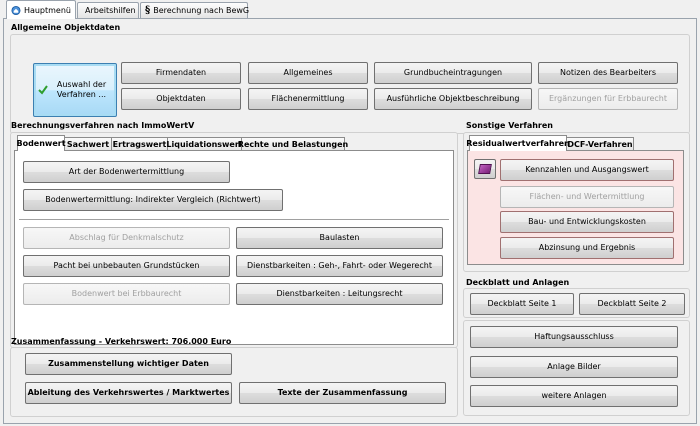 The image size is (700, 426). Describe the element at coordinates (587, 222) in the screenshot. I see `bau-entwicklungskosten-button: Bau- und Entwicklungskosten` at that location.